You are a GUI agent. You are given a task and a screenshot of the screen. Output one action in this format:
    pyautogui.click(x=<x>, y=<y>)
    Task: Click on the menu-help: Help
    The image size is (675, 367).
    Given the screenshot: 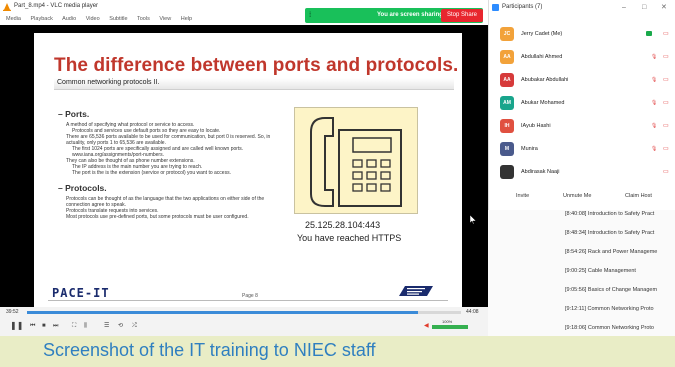 What is the action you would take?
    pyautogui.click(x=186, y=19)
    